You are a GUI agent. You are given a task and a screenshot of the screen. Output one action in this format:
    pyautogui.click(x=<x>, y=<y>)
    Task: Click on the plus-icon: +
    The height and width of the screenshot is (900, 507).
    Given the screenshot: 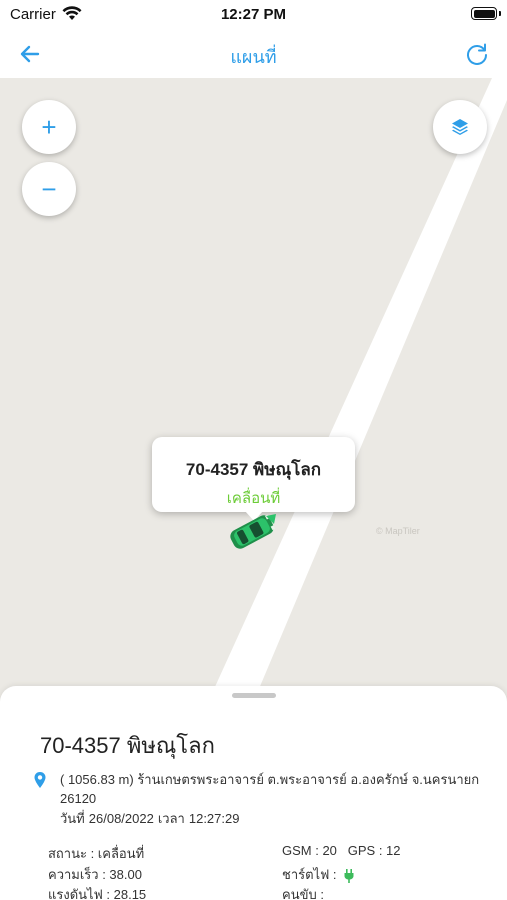 What is the action you would take?
    pyautogui.click(x=49, y=127)
    